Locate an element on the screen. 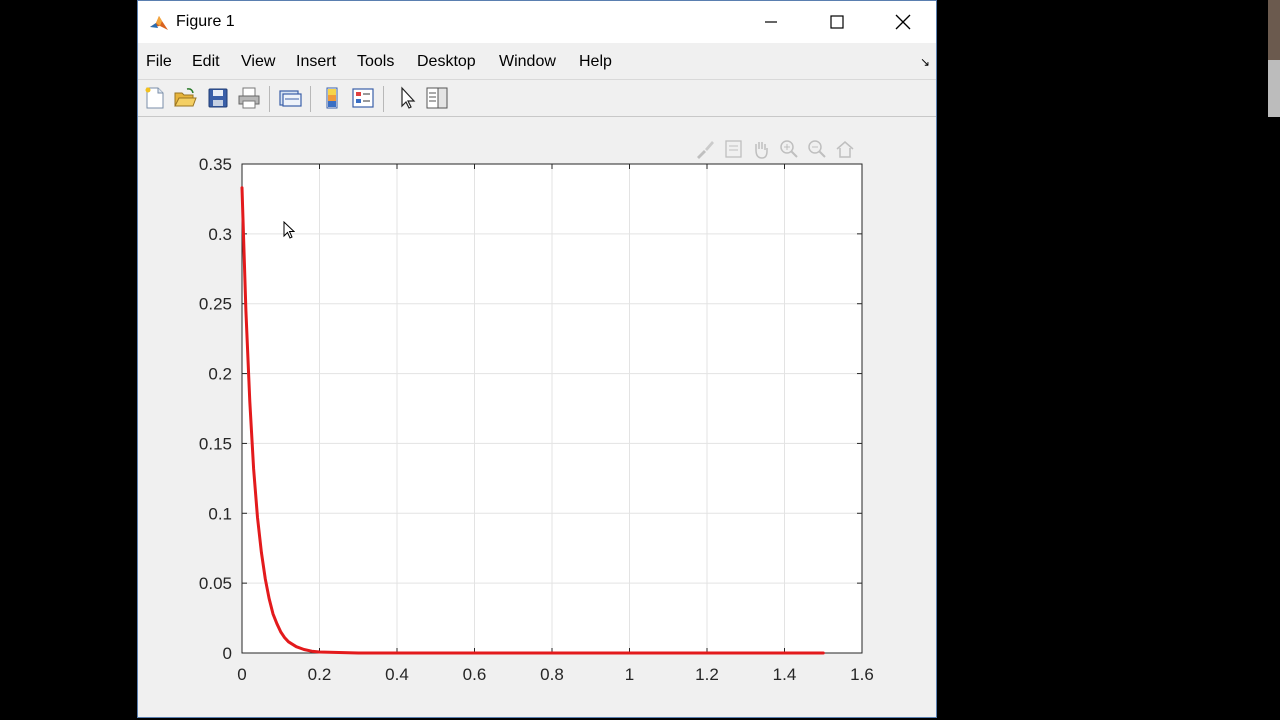 Image resolution: width=1280 pixels, height=720 pixels. x-tick-label: 0 is located at coordinates (241, 674).